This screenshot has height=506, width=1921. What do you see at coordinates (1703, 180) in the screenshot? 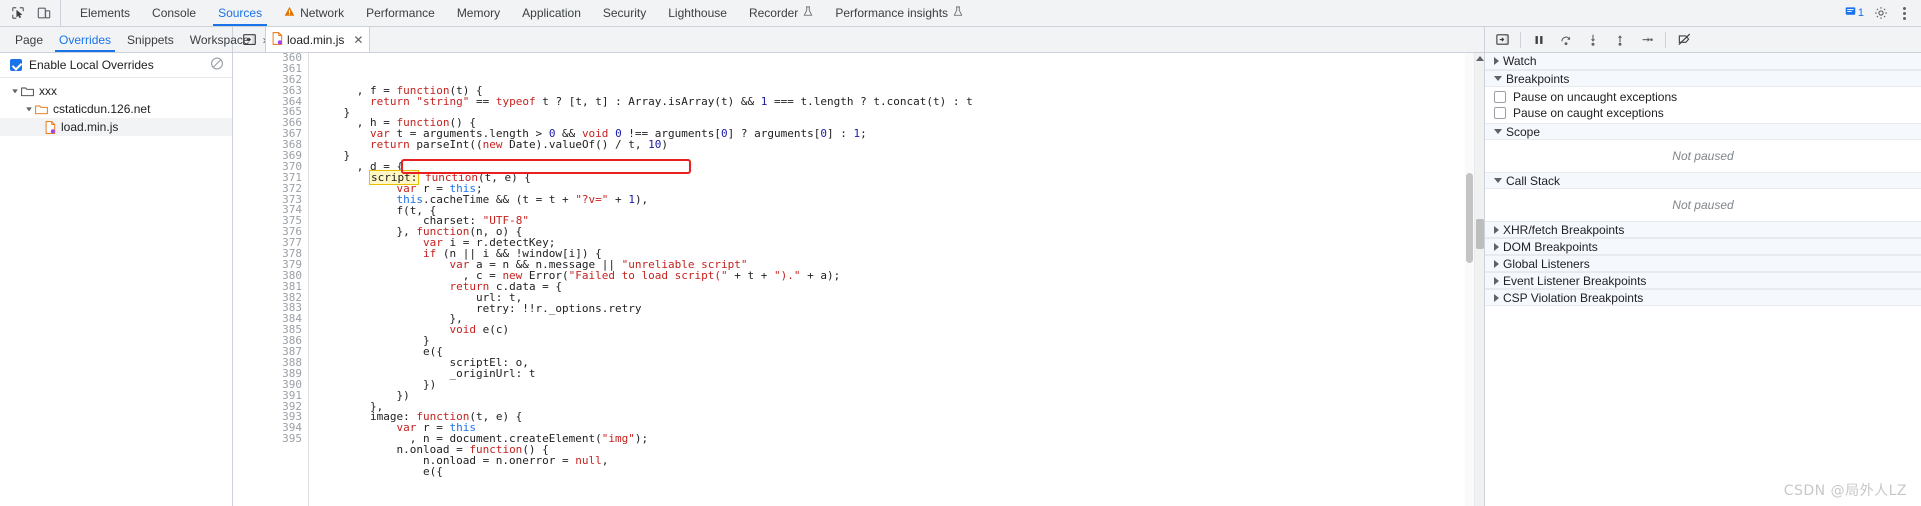
I see `sidebar-section-call-stack: Call Stack` at bounding box center [1703, 180].